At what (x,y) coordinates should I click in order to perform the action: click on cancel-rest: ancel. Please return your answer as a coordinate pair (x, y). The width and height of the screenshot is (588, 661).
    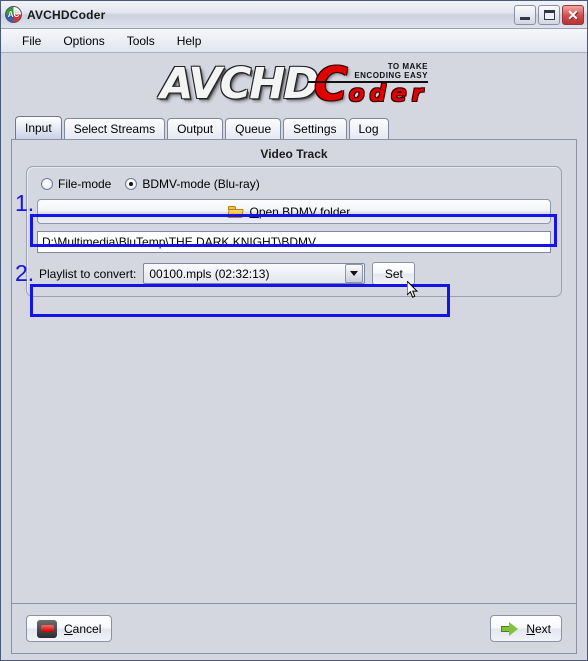
    Looking at the image, I should click on (87, 628).